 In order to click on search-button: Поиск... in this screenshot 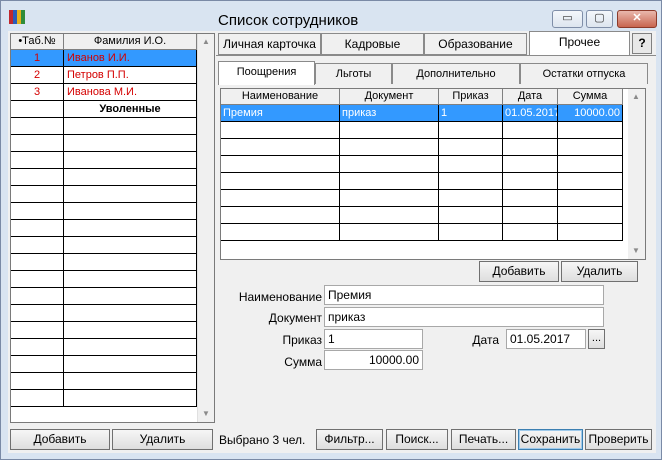, I will do `click(417, 439)`.